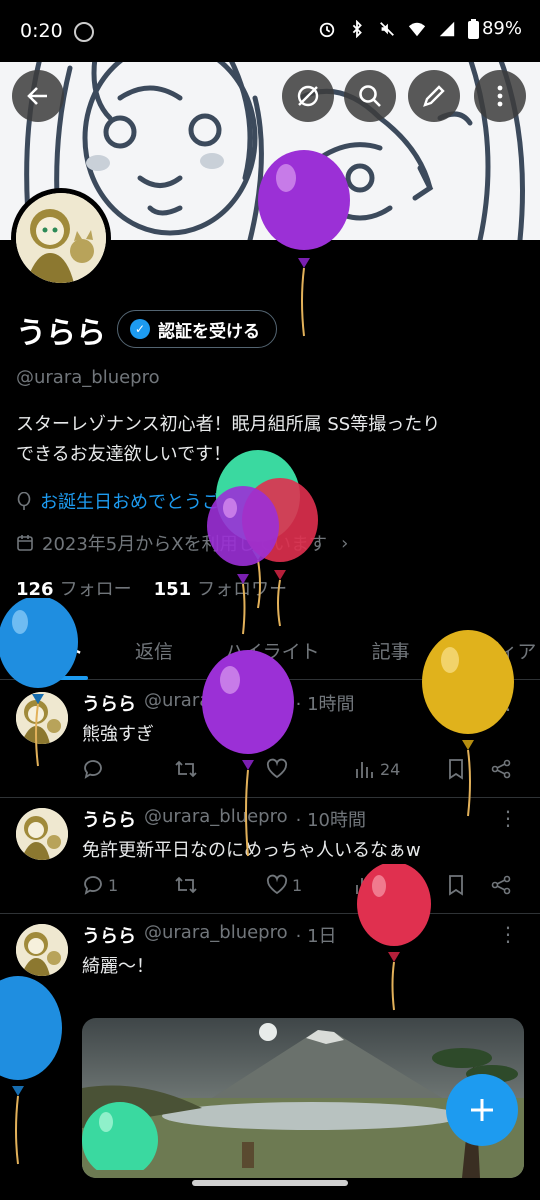 This screenshot has width=540, height=1200. What do you see at coordinates (270, 1183) in the screenshot?
I see `gesture-nav-bar` at bounding box center [270, 1183].